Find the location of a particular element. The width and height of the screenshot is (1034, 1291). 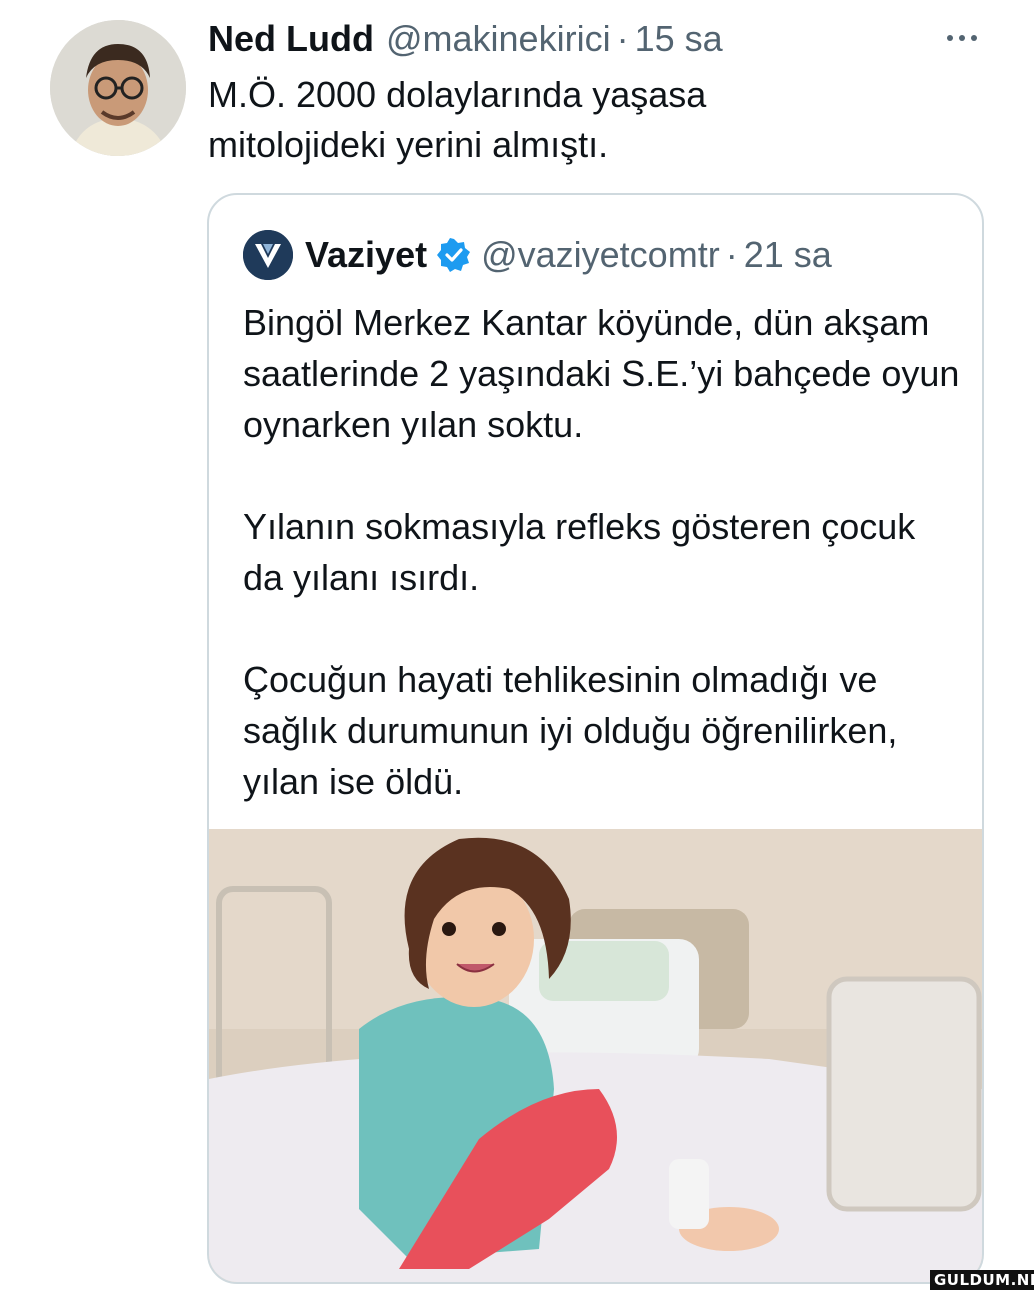

vaziyet-logo-icon is located at coordinates (268, 255).